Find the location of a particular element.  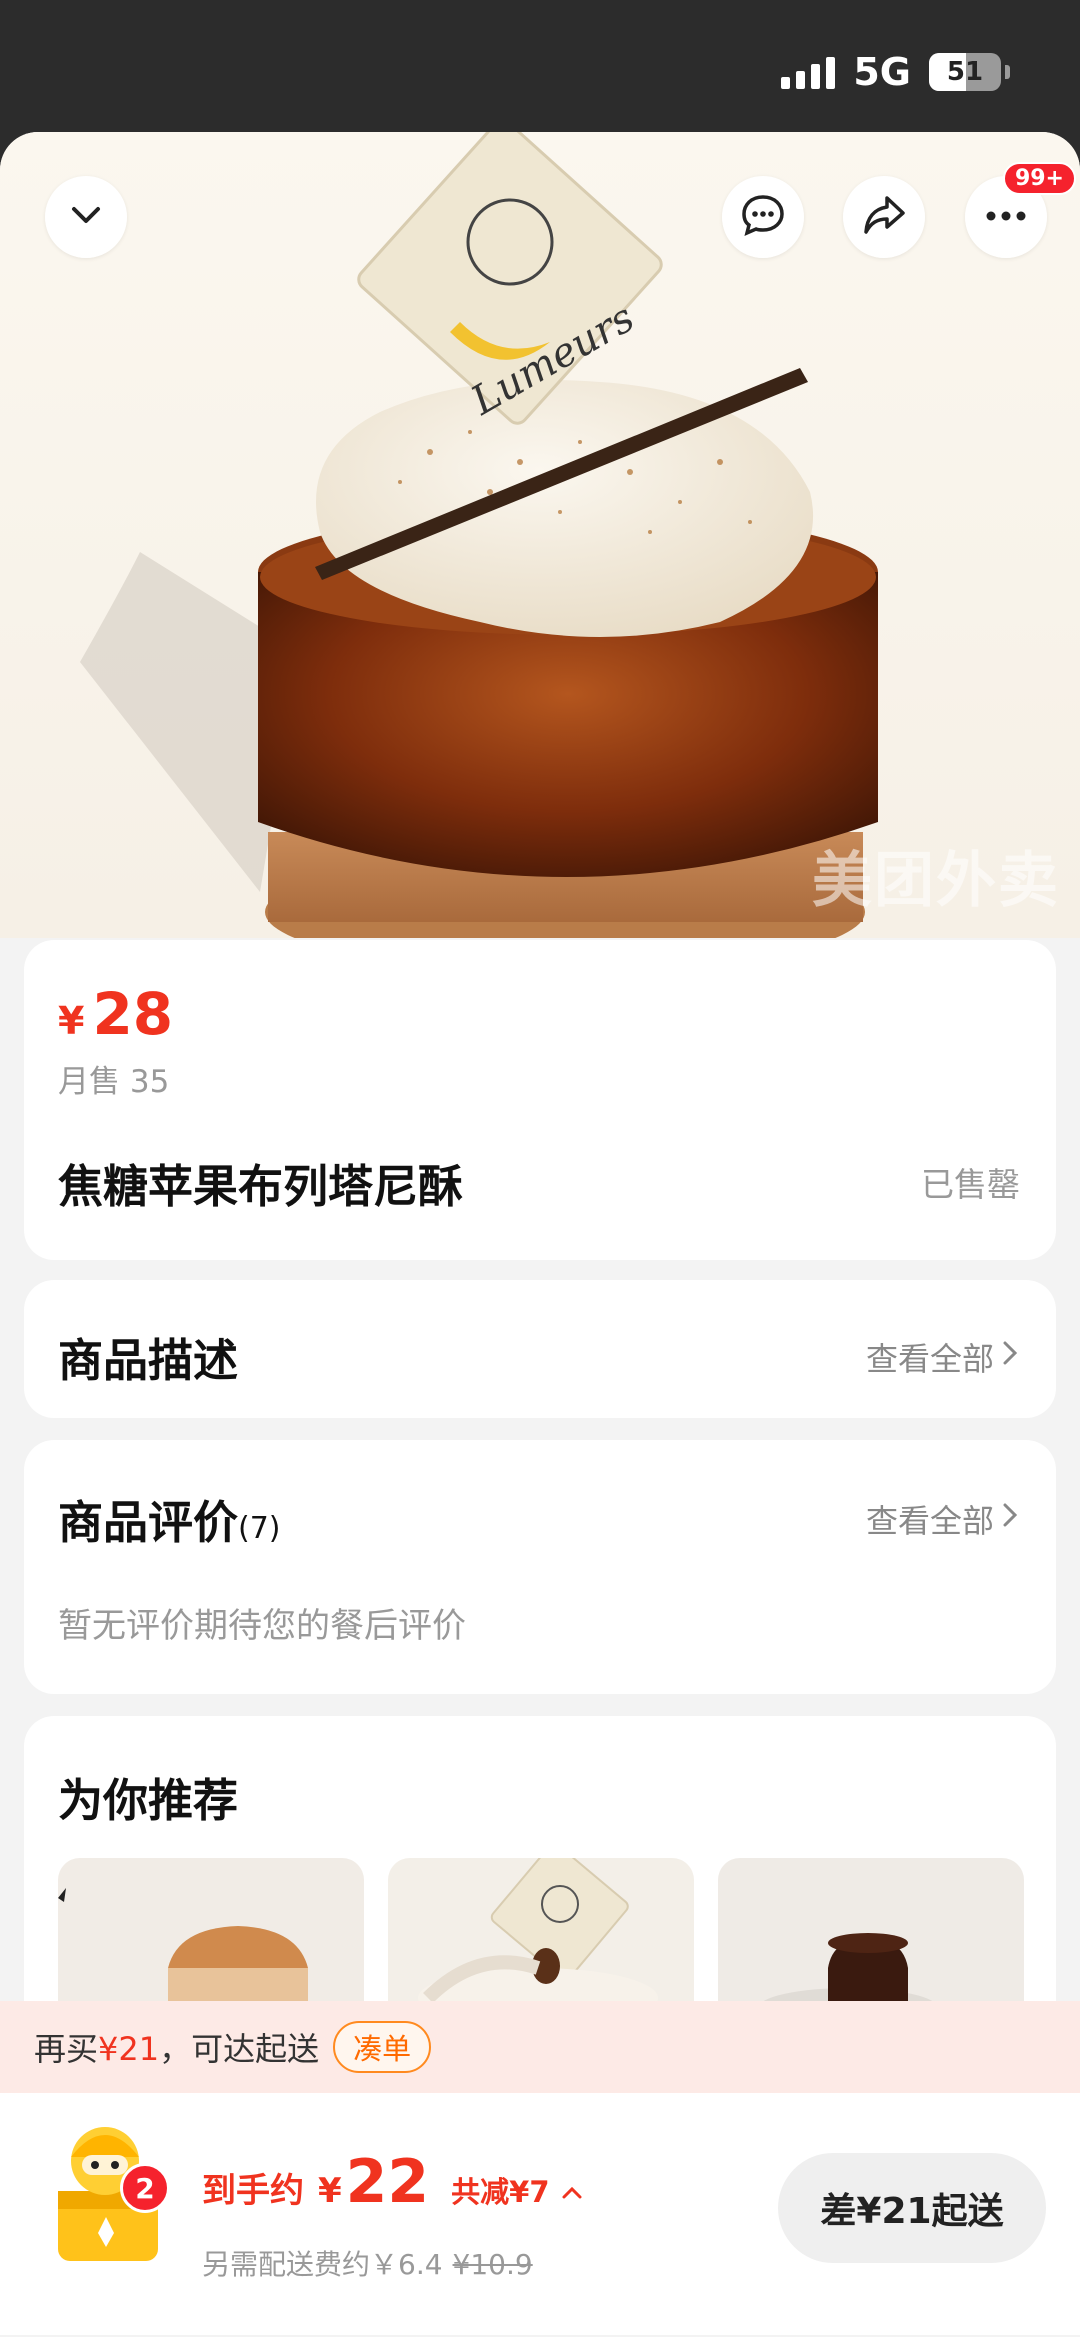

collapse-button is located at coordinates (86, 217).